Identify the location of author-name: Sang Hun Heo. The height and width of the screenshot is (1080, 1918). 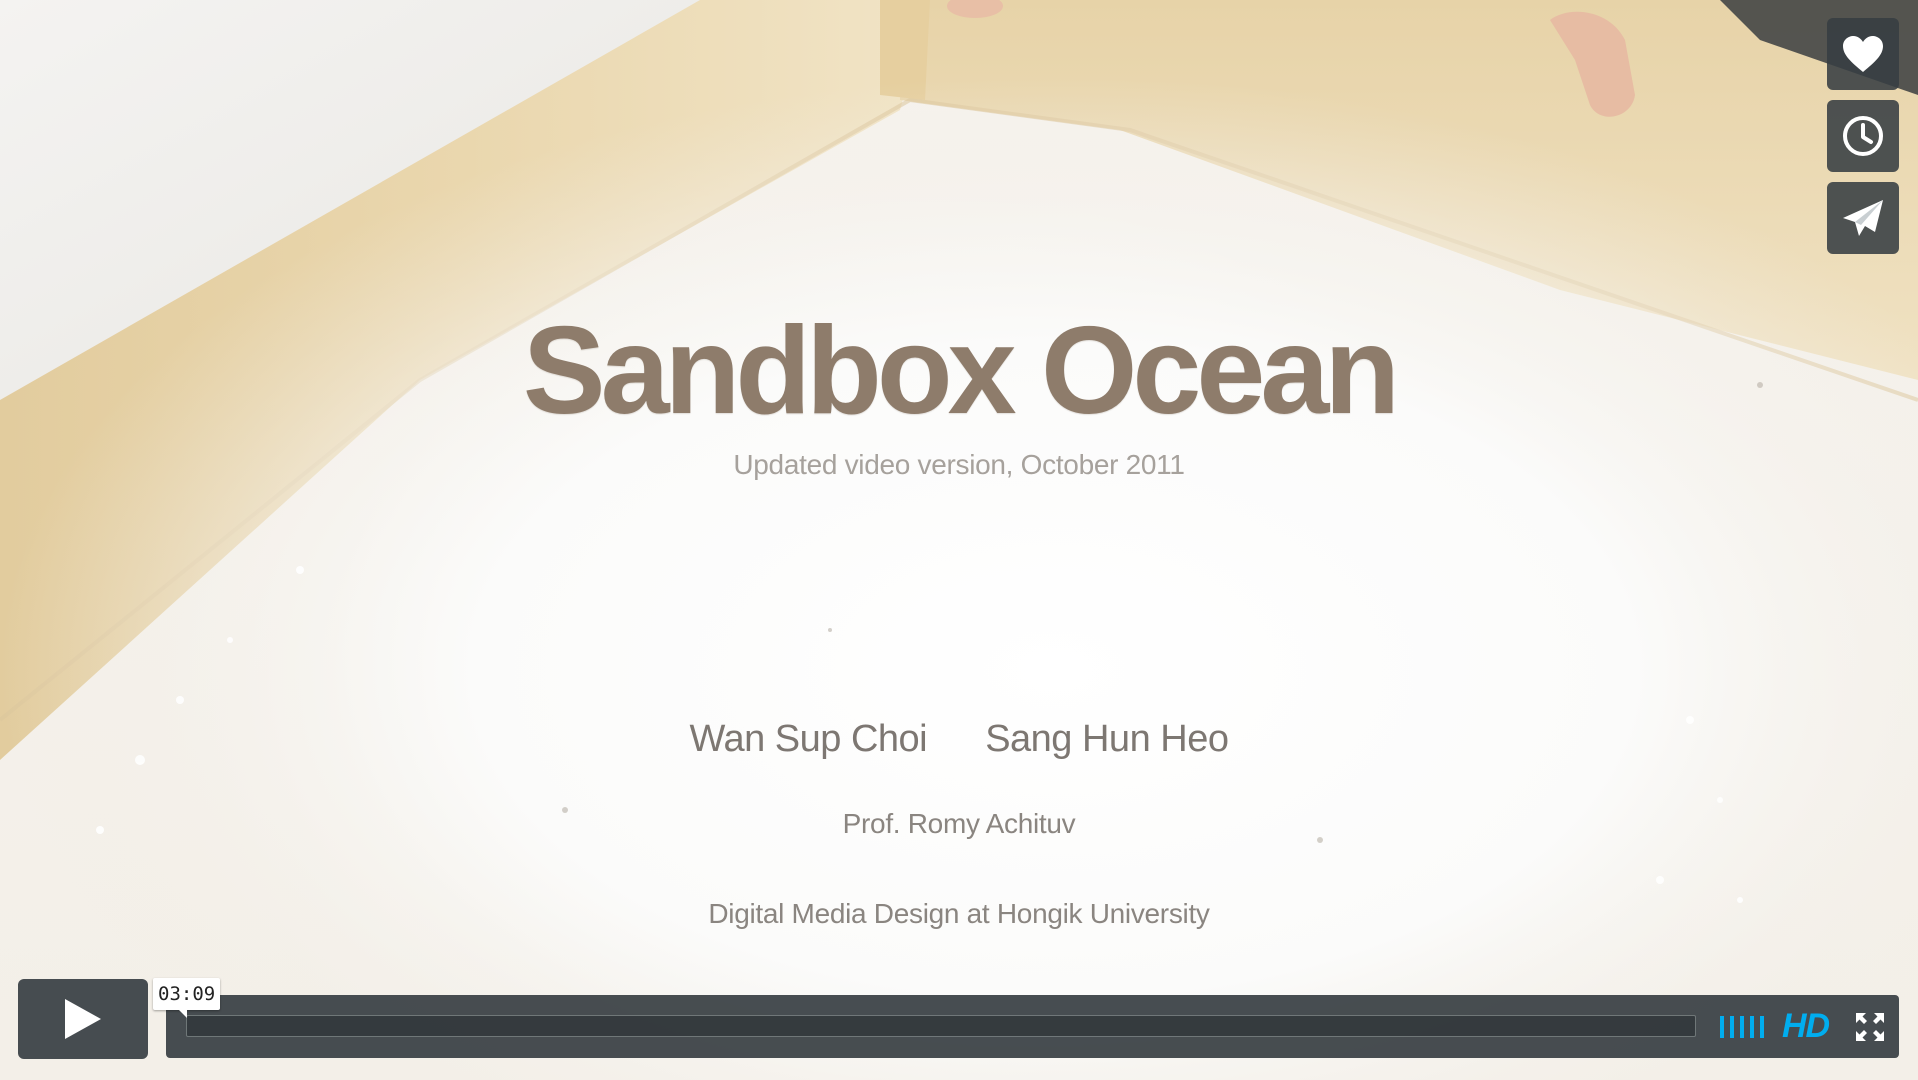
(1107, 739).